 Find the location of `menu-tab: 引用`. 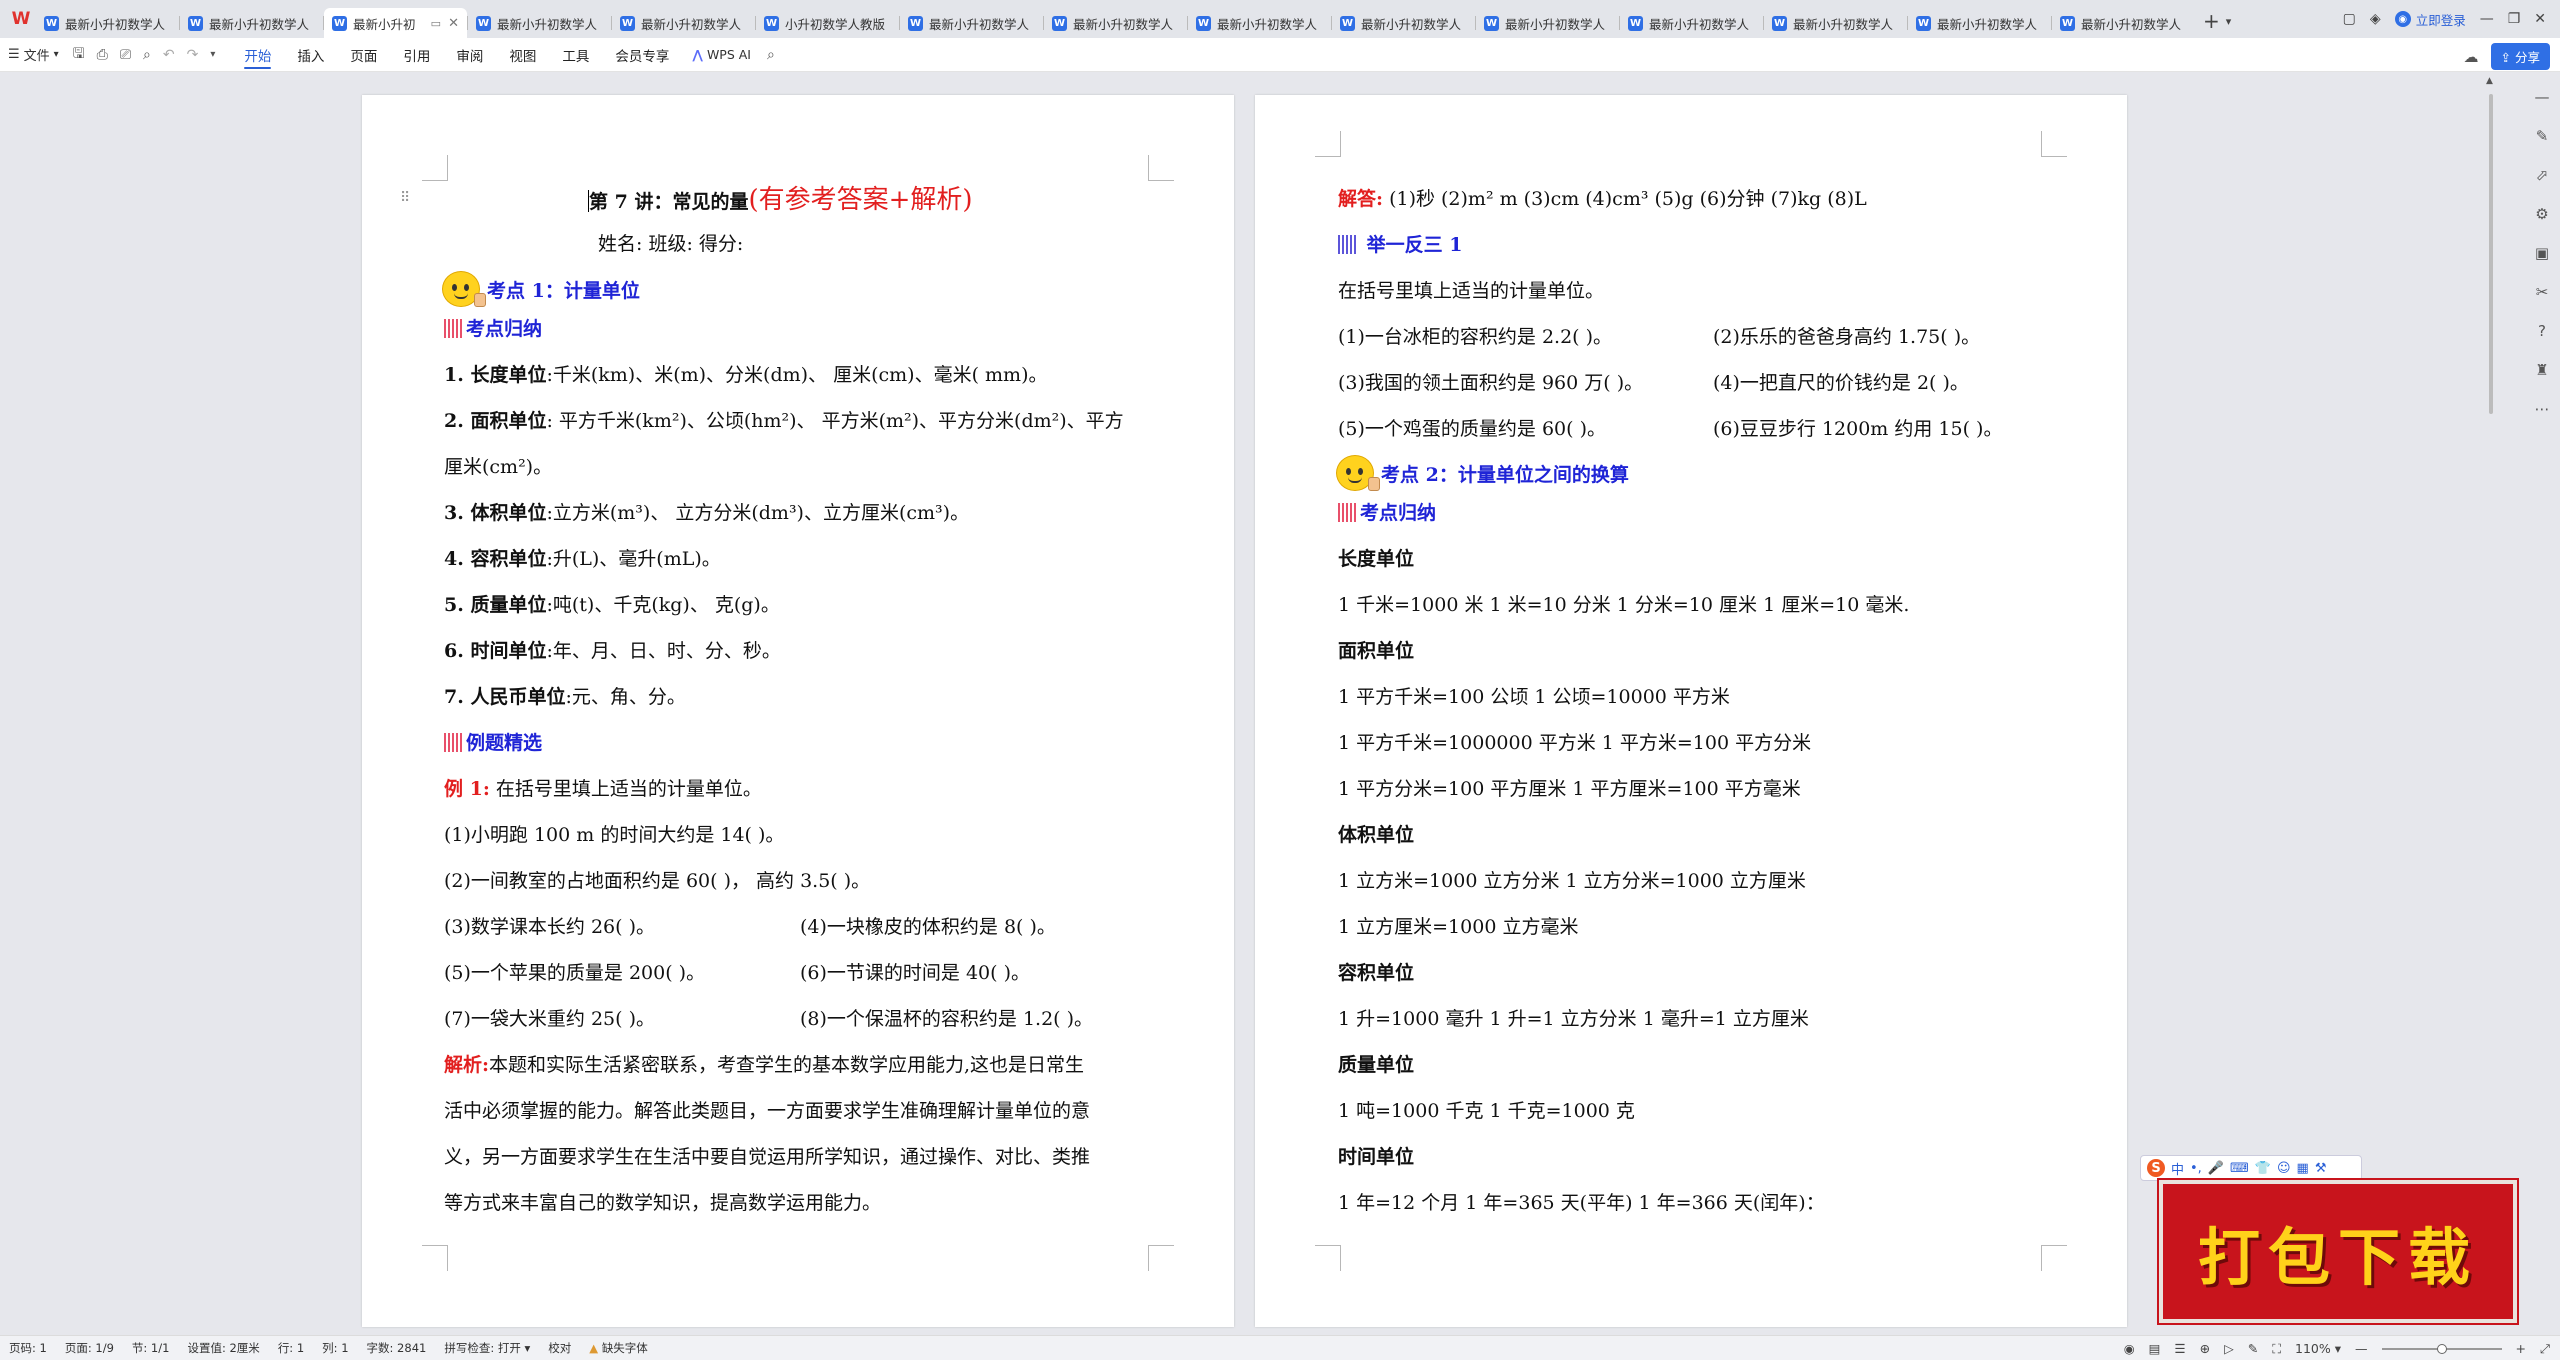

menu-tab: 引用 is located at coordinates (416, 55).